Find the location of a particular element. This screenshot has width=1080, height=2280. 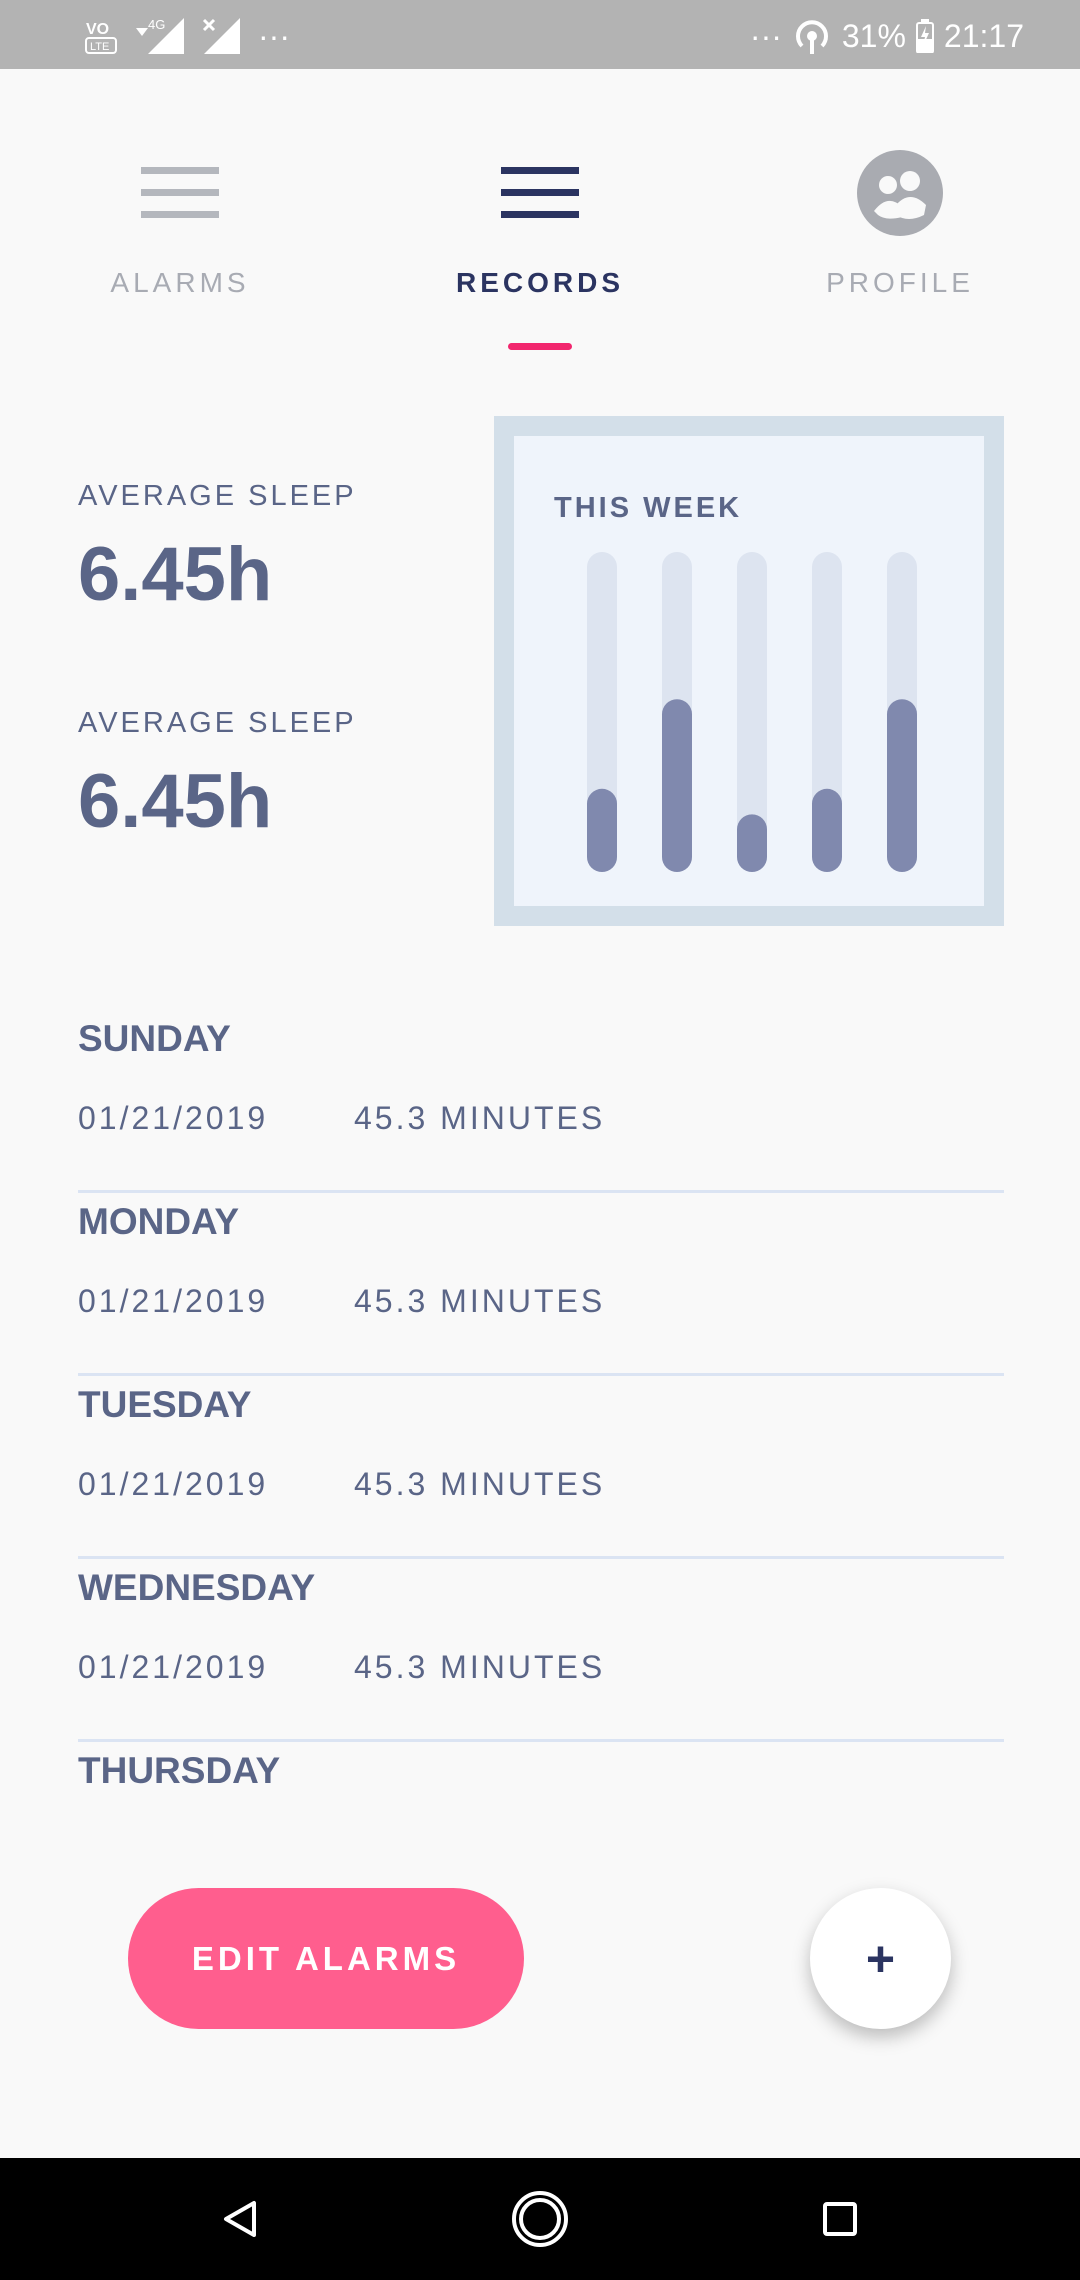

day-name: SUNDAY is located at coordinates (154, 1038).